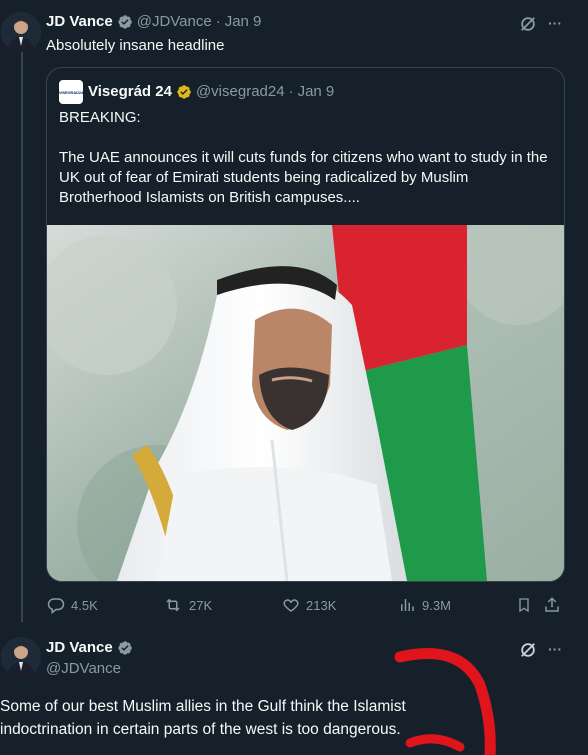 This screenshot has width=588, height=755. Describe the element at coordinates (79, 647) in the screenshot. I see `author-name-2: JD Vance` at that location.